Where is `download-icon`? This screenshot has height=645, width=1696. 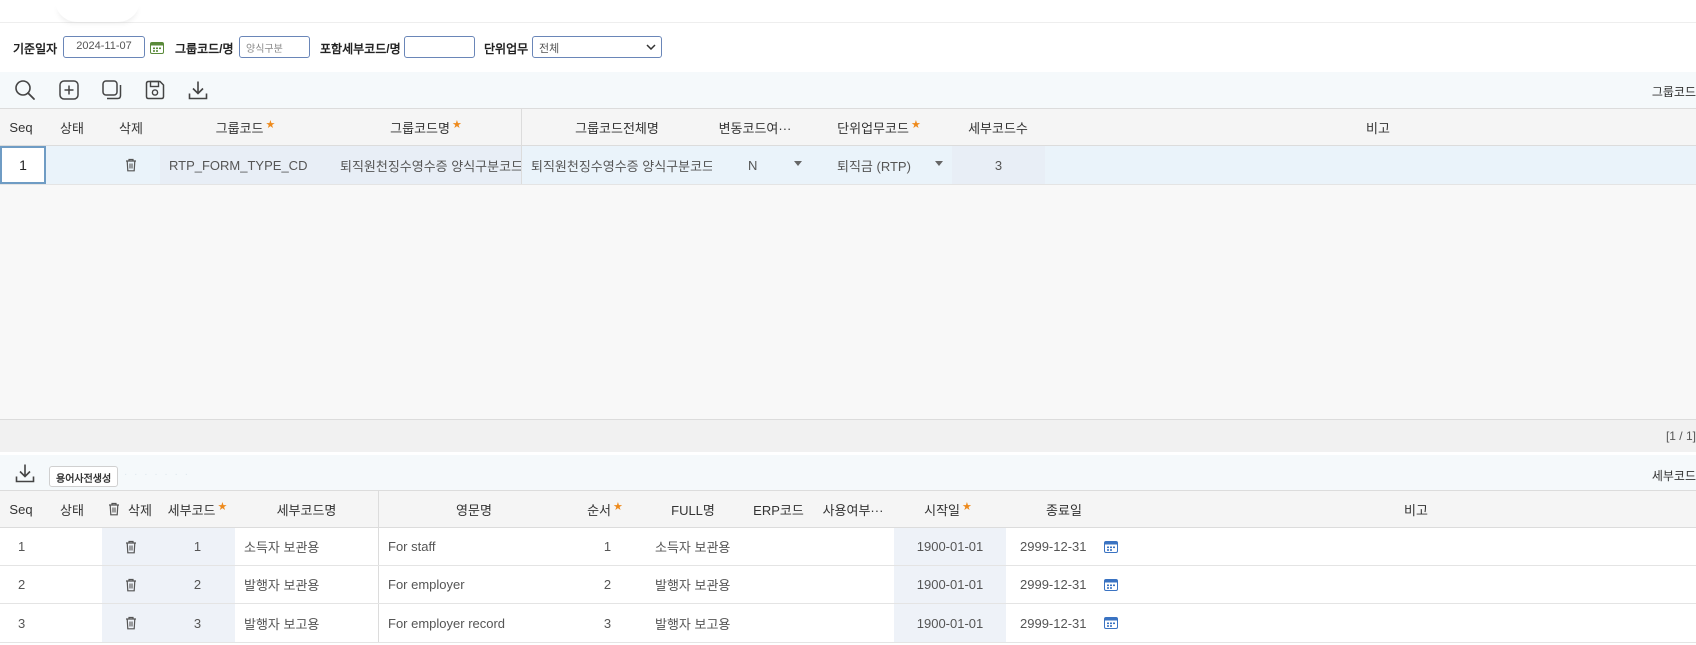 download-icon is located at coordinates (198, 90).